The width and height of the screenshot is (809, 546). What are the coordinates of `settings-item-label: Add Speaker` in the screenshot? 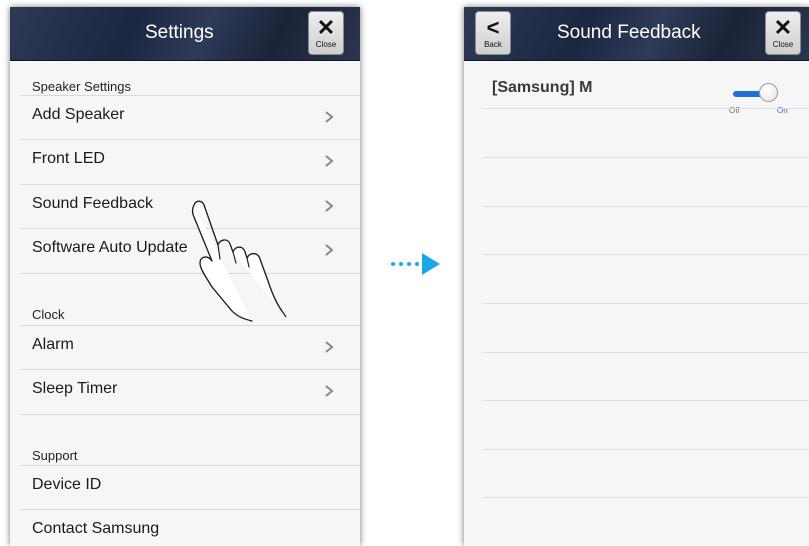 It's located at (78, 114).